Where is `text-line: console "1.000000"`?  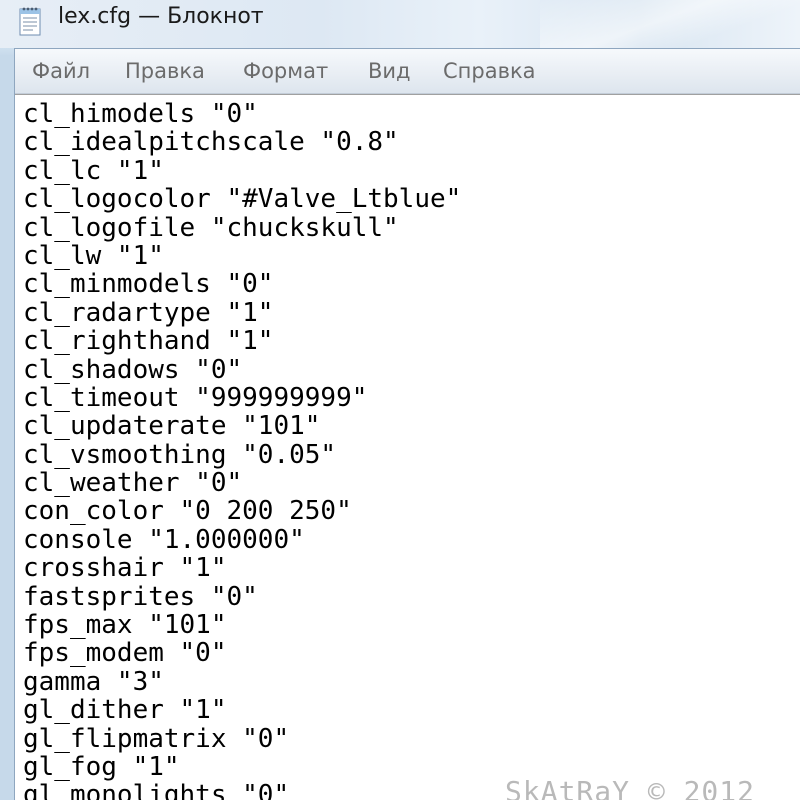
text-line: console "1.000000" is located at coordinates (164, 539).